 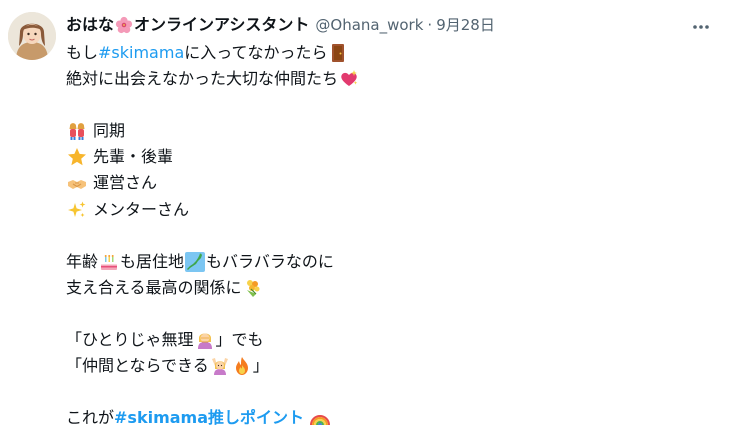 What do you see at coordinates (338, 53) in the screenshot?
I see `door-icon` at bounding box center [338, 53].